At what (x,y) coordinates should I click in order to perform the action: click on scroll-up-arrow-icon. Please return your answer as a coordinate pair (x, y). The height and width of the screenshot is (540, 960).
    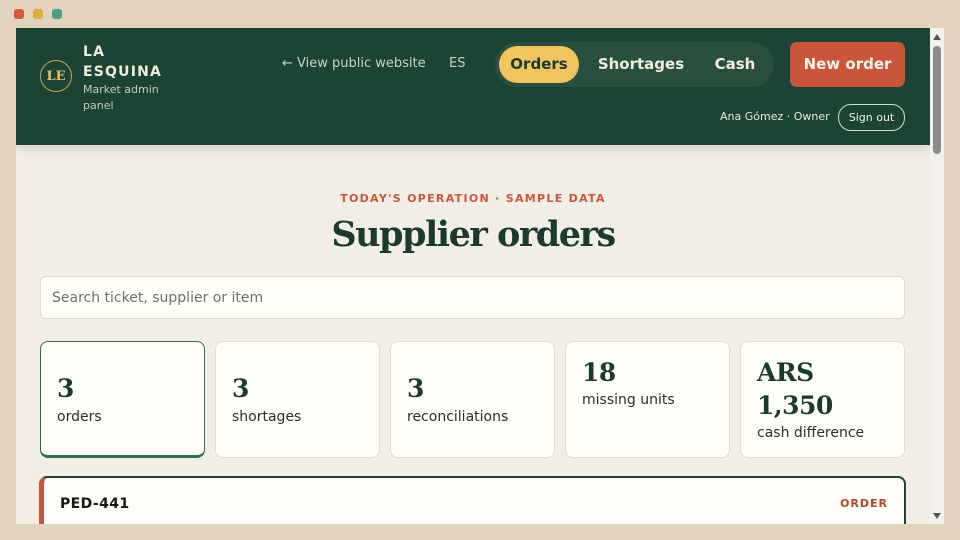
    Looking at the image, I should click on (937, 37).